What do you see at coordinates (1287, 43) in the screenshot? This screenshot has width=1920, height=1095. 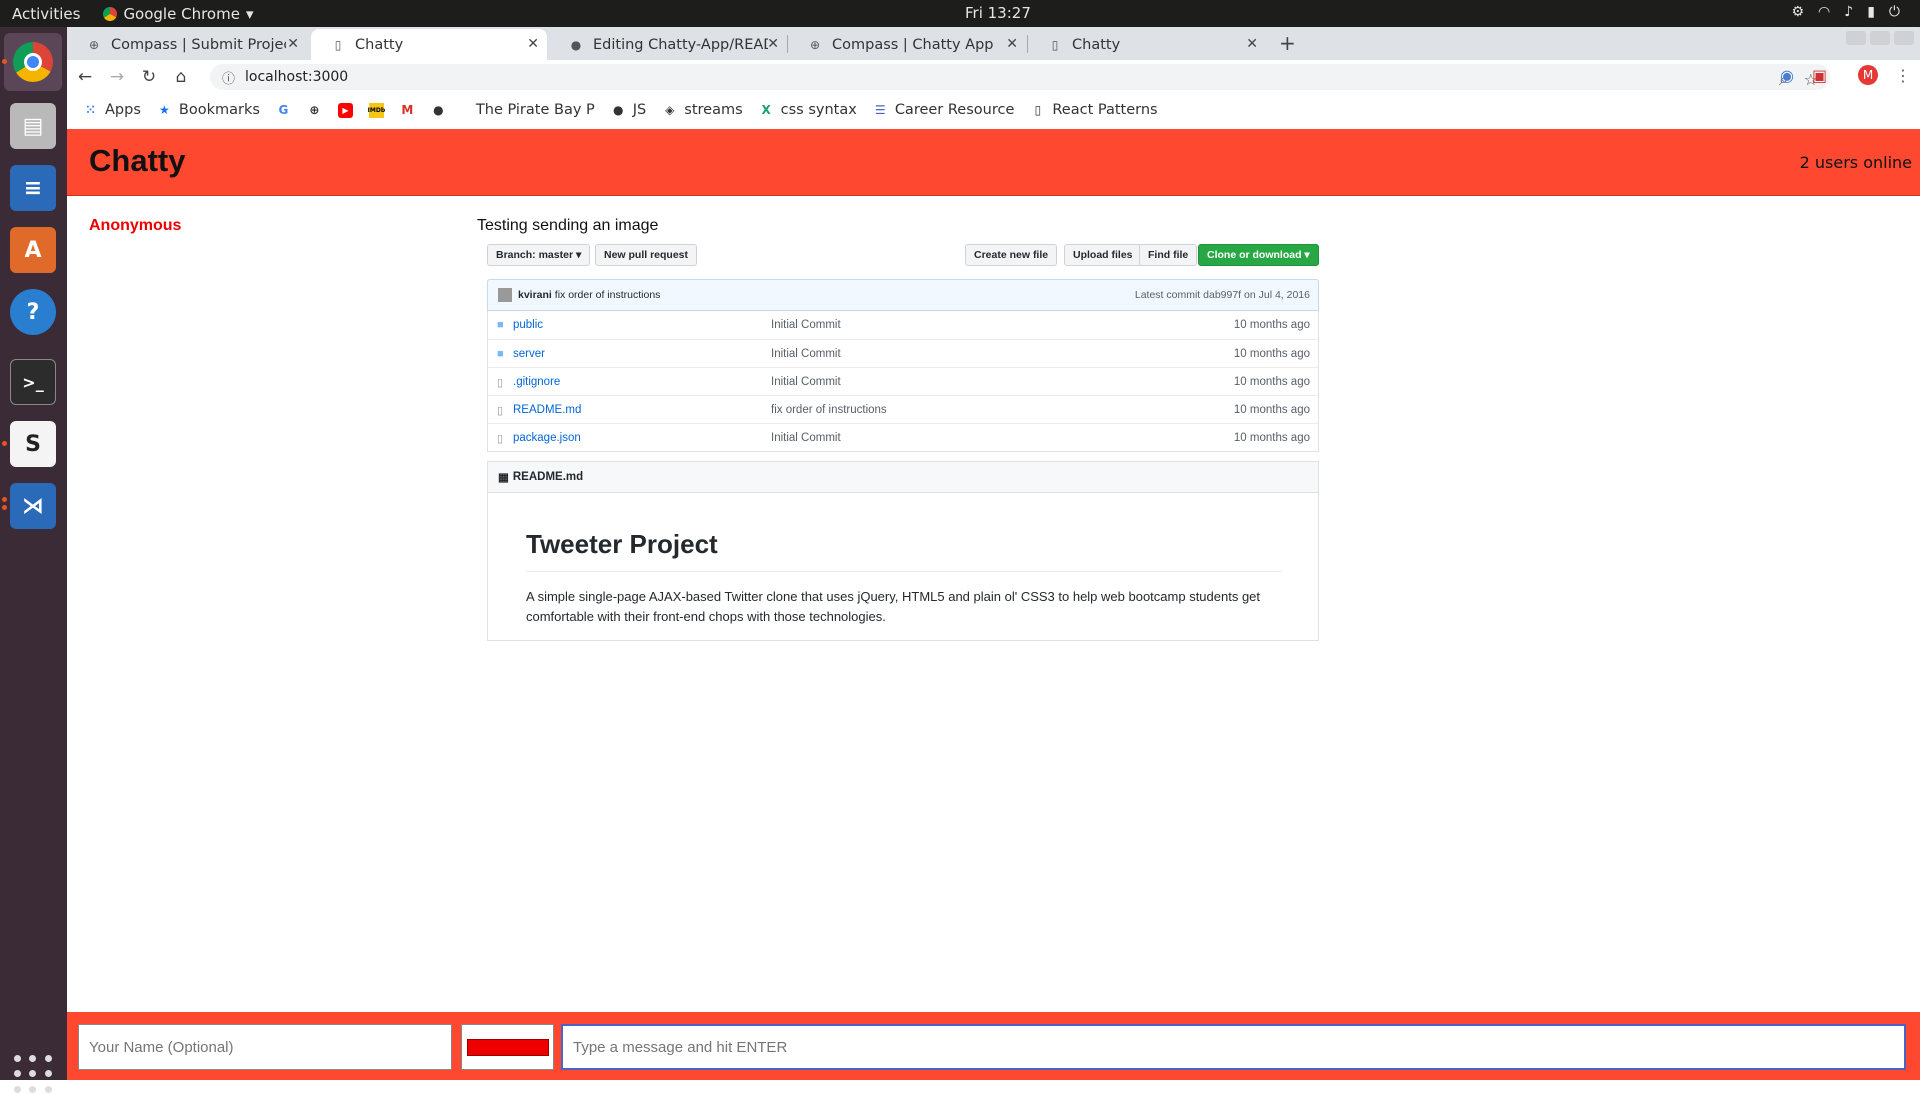 I see `new-tab-button: +` at bounding box center [1287, 43].